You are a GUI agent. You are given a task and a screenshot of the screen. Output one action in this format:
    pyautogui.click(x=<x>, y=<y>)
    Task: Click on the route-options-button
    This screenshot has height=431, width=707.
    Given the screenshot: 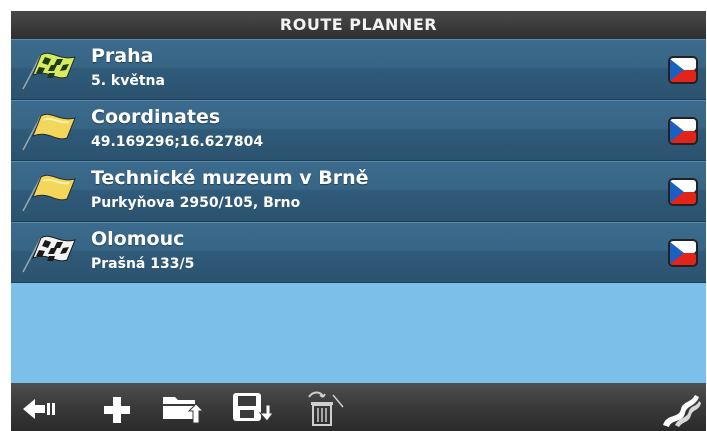 What is the action you would take?
    pyautogui.click(x=679, y=409)
    